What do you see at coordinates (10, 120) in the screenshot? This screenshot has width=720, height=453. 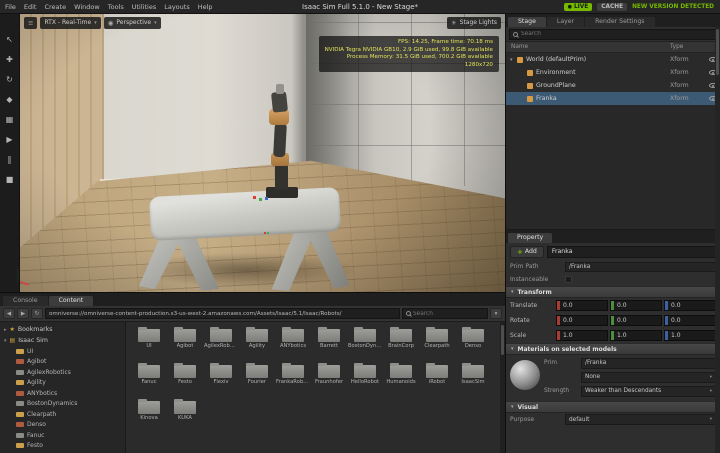 I see `snap-icon: ▦` at bounding box center [10, 120].